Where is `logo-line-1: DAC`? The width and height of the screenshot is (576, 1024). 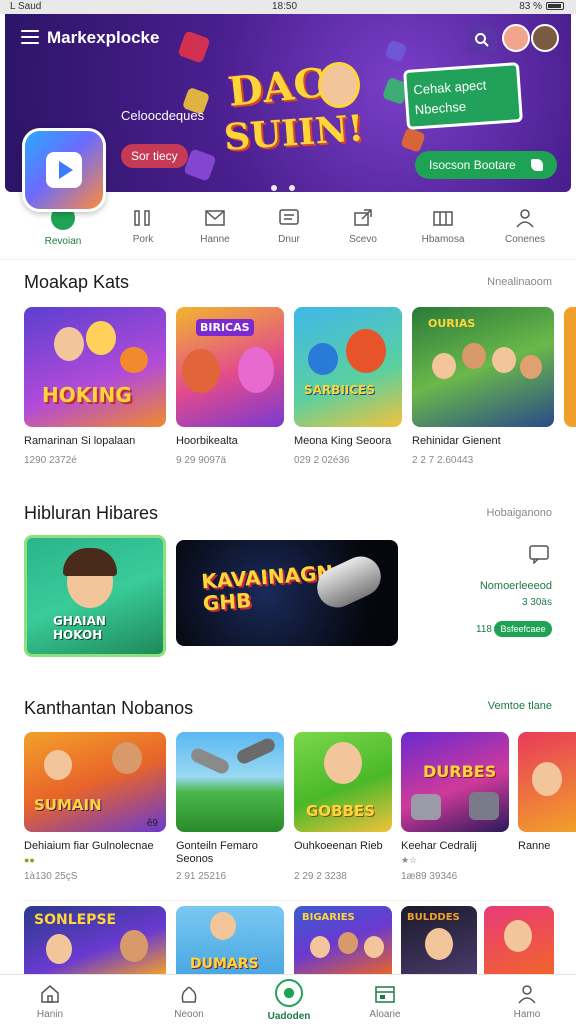
logo-line-1: DAC is located at coordinates (276, 87).